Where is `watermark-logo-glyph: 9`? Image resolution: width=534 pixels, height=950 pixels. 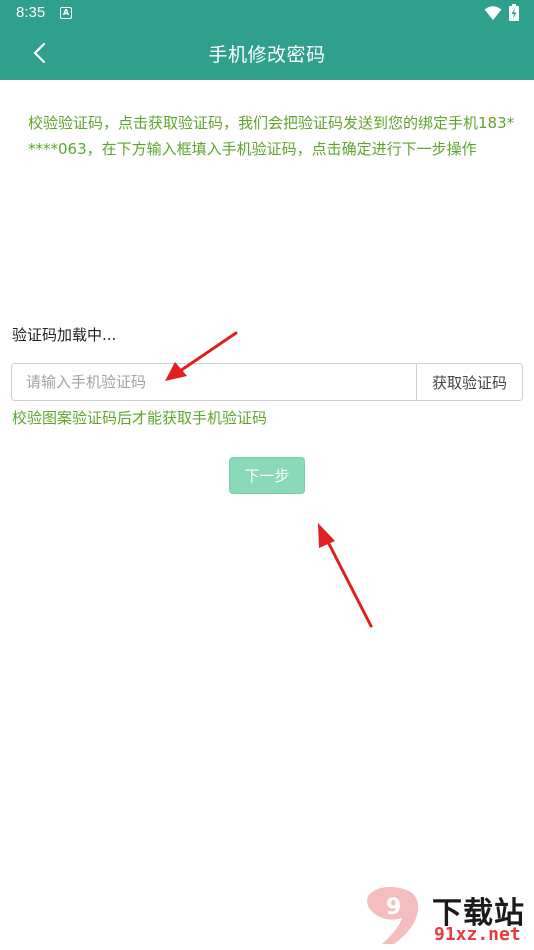
watermark-logo-glyph: 9 is located at coordinates (393, 907).